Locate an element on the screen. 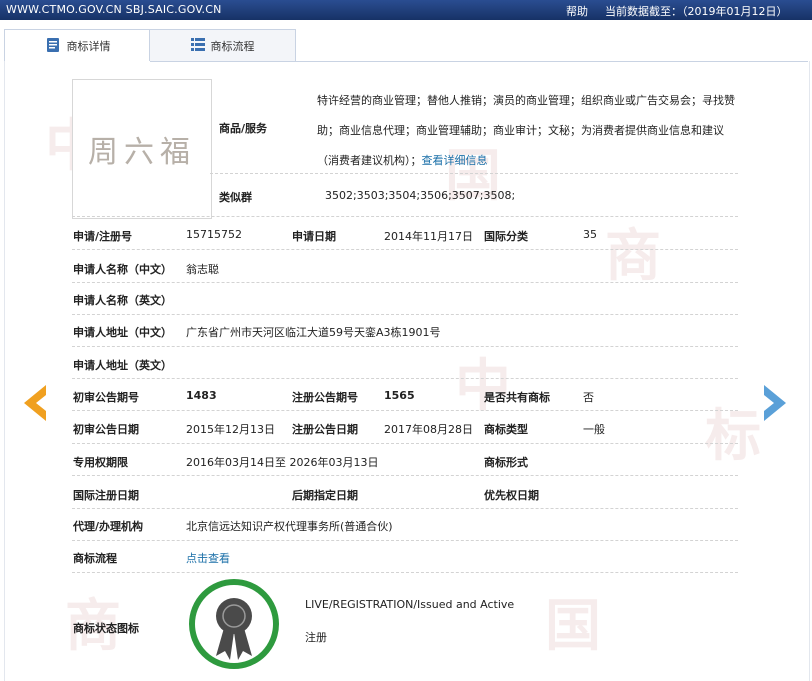 The image size is (812, 681). reg-pub-no-label: 注册公告期号 is located at coordinates (325, 397).